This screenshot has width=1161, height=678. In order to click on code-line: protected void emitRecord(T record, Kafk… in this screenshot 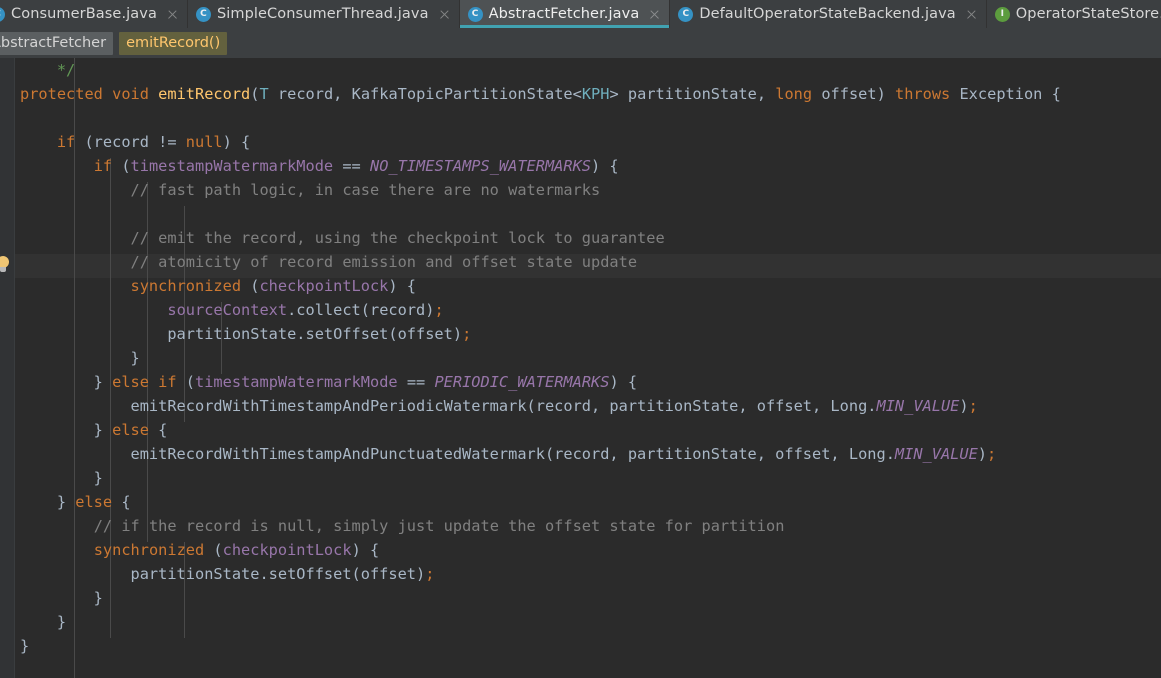, I will do `click(580, 94)`.